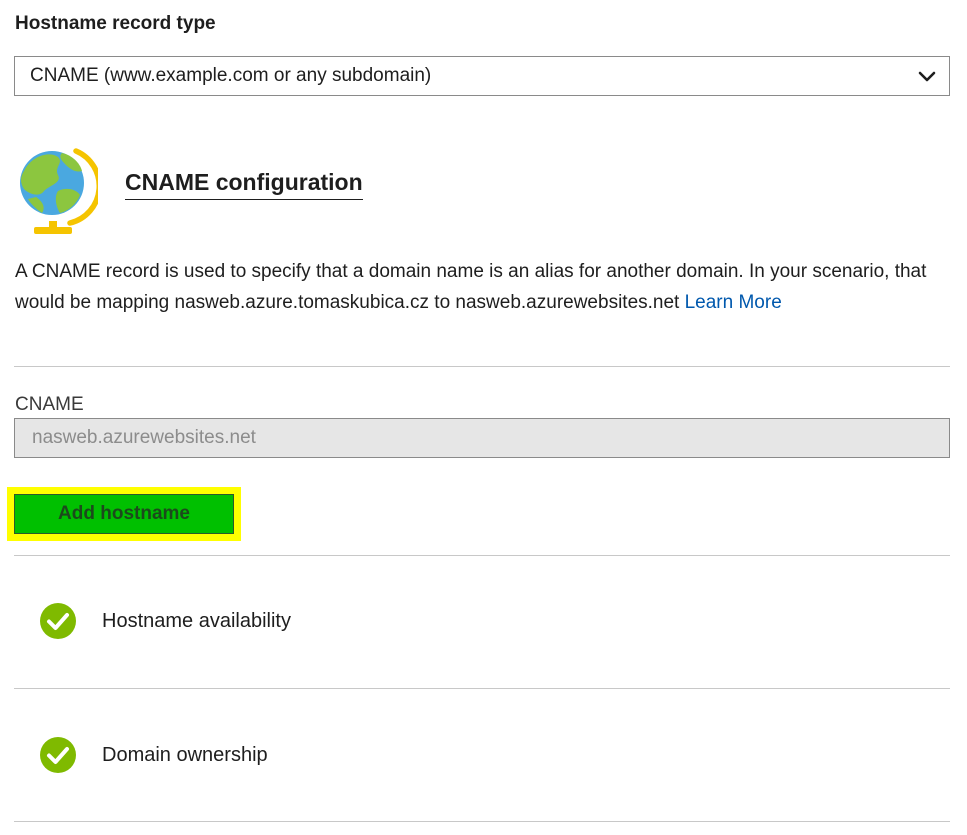 The width and height of the screenshot is (967, 835). Describe the element at coordinates (927, 76) in the screenshot. I see `chevron-down-icon` at that location.